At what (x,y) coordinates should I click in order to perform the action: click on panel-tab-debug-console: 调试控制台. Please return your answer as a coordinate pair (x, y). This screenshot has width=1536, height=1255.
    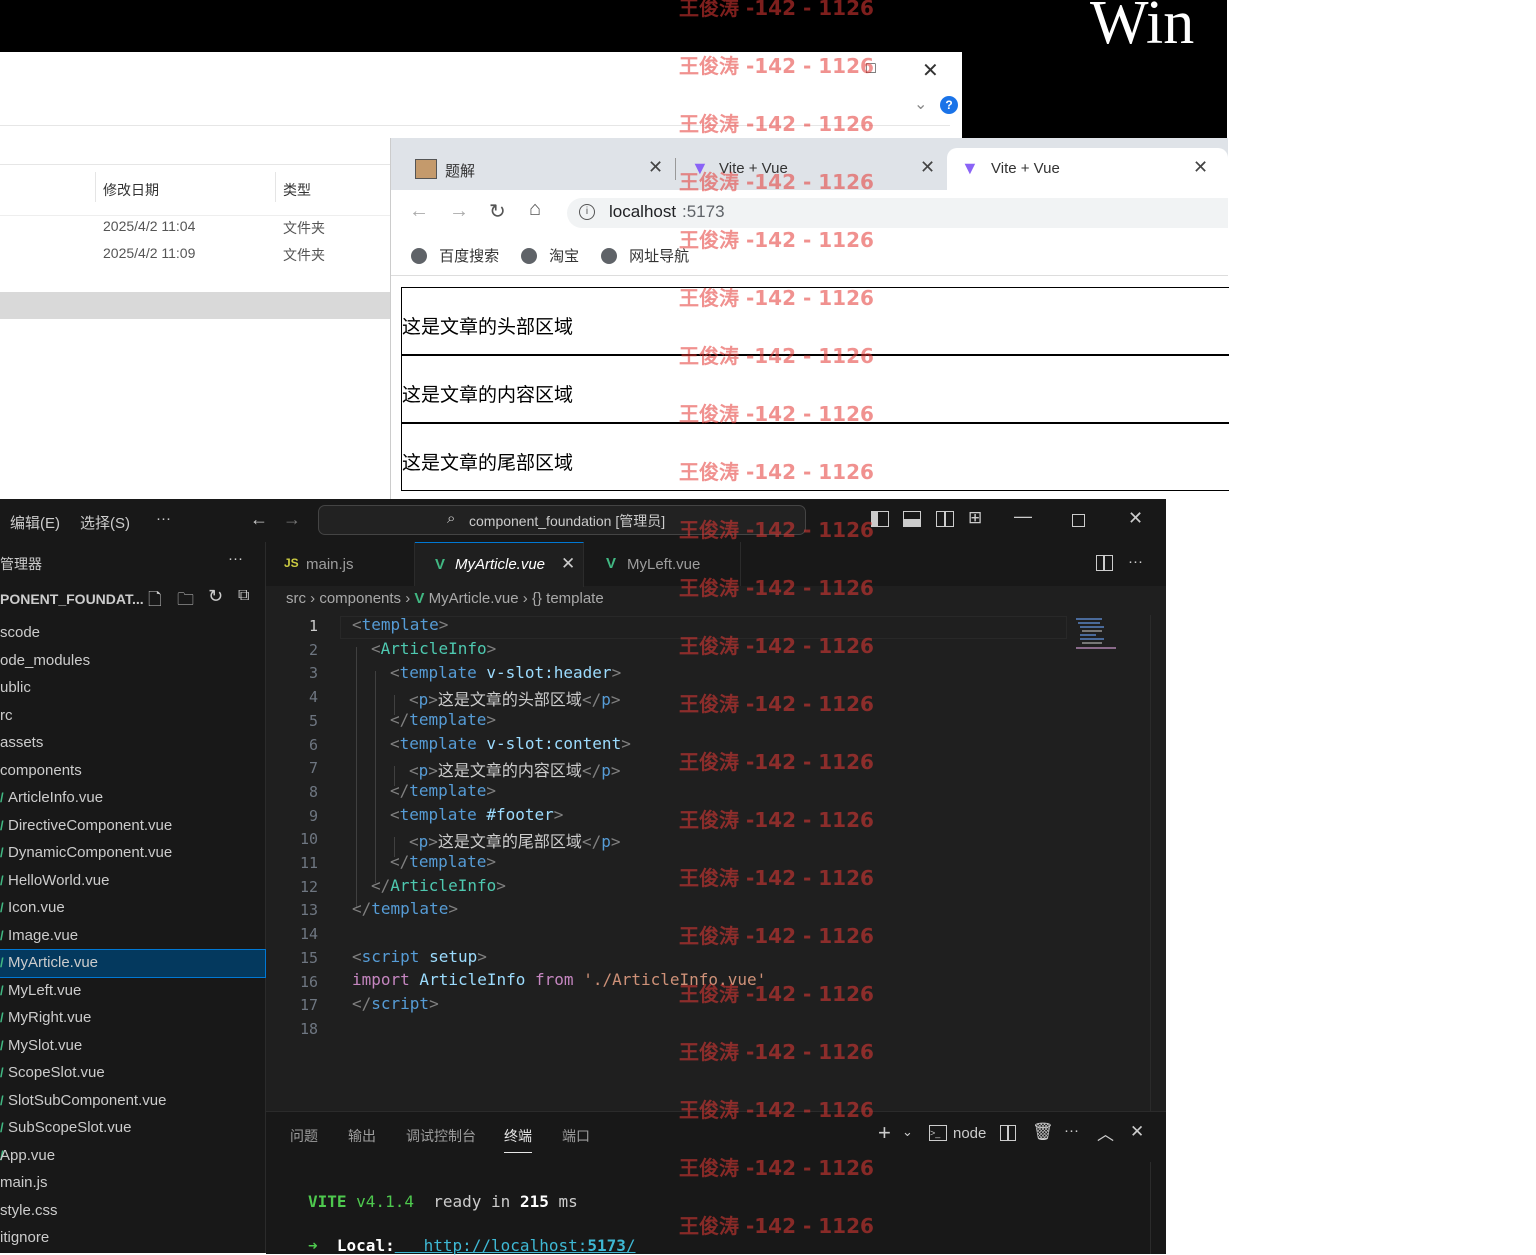
    Looking at the image, I should click on (441, 1136).